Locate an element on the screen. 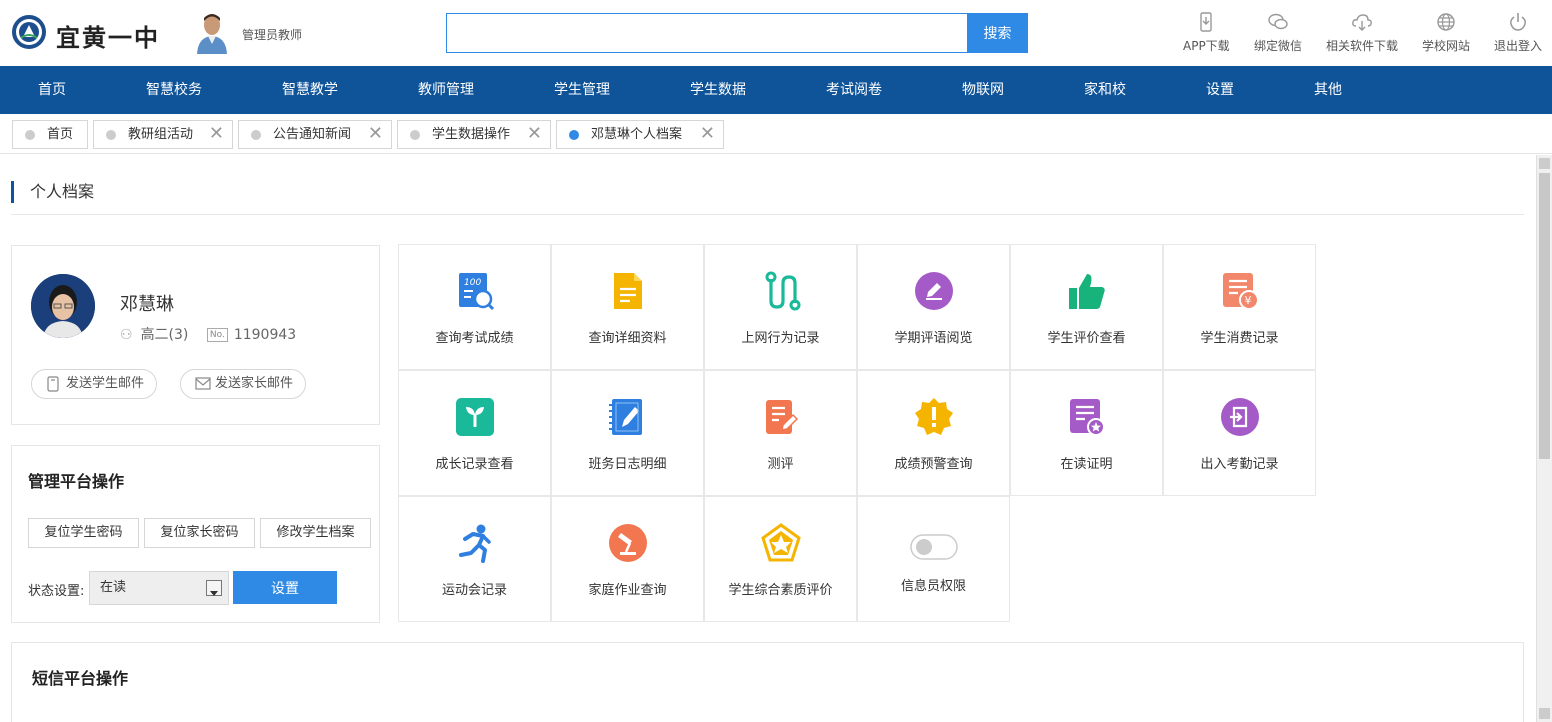  power-icon is located at coordinates (1518, 22).